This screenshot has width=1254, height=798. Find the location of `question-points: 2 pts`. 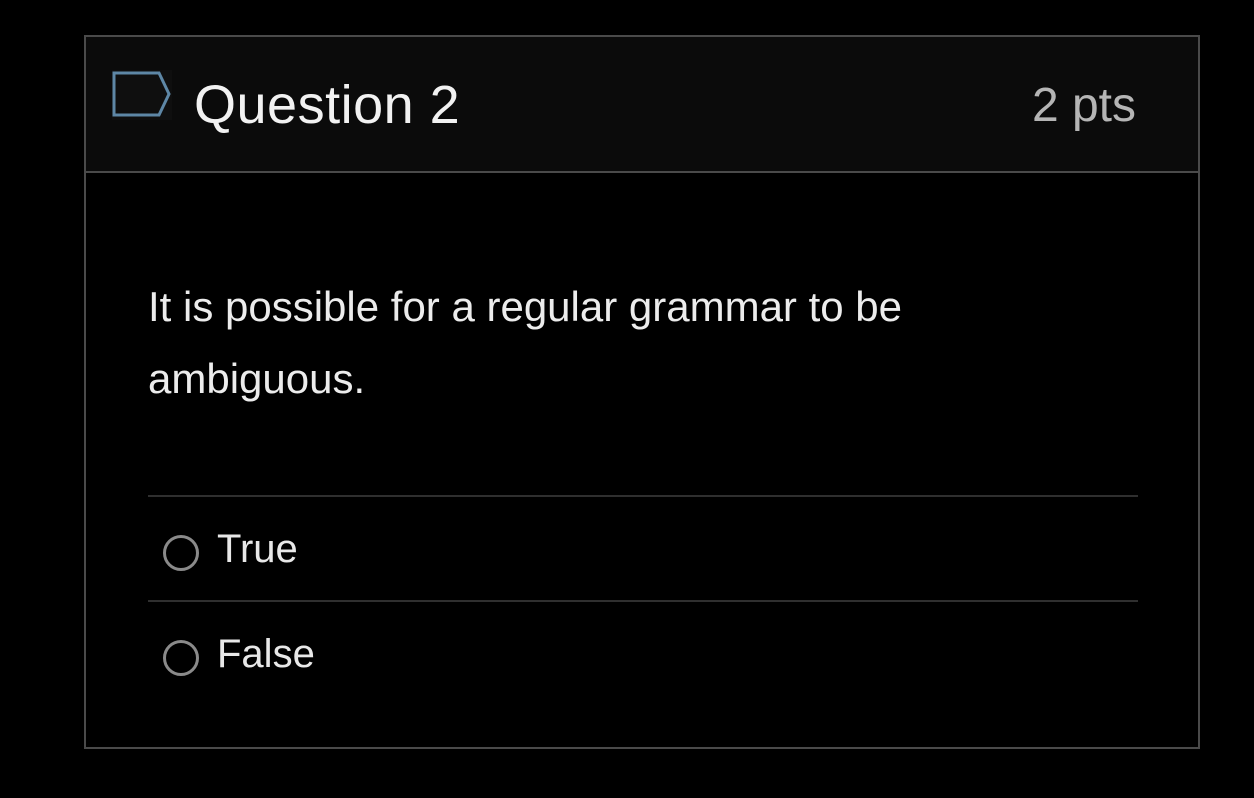

question-points: 2 pts is located at coordinates (1083, 105).